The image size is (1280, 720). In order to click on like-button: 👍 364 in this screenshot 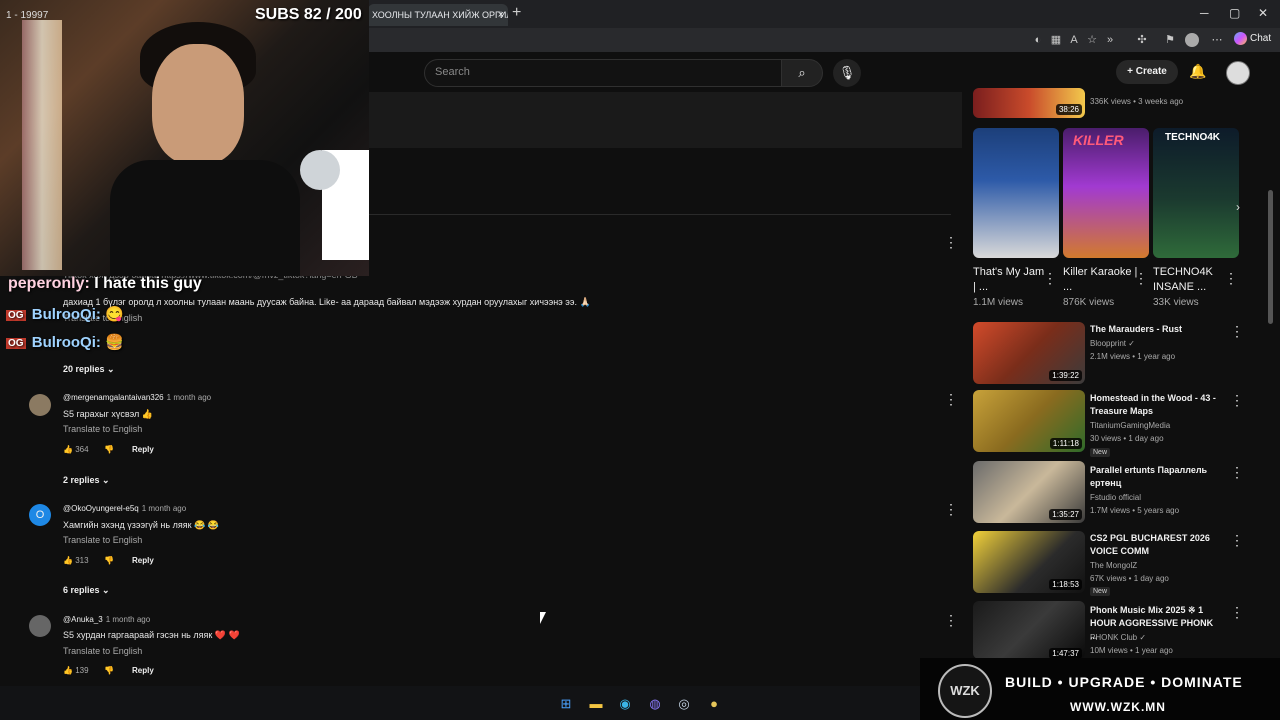, I will do `click(76, 449)`.